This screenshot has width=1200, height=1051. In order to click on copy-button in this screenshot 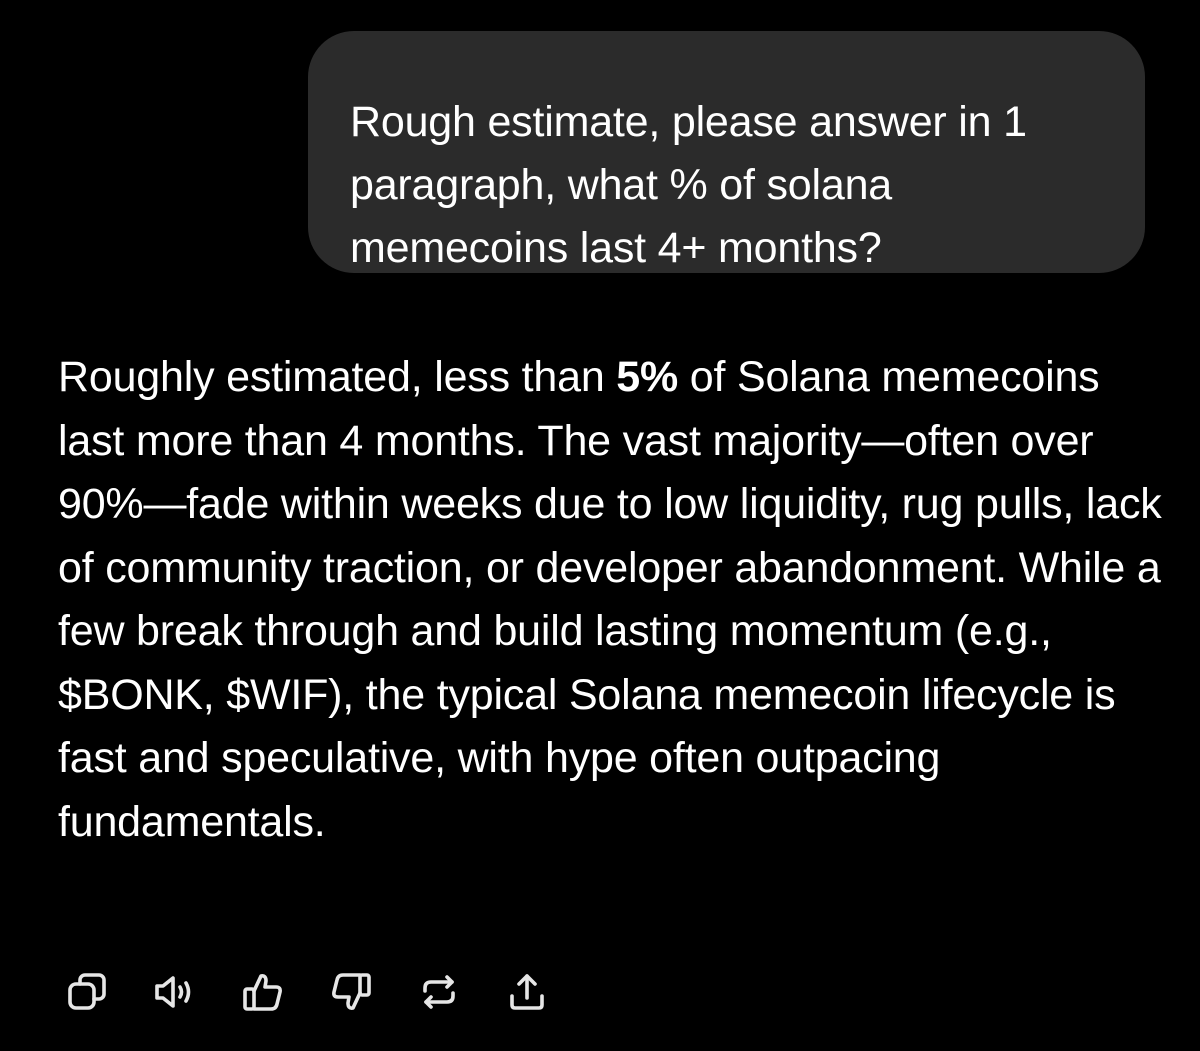, I will do `click(87, 992)`.